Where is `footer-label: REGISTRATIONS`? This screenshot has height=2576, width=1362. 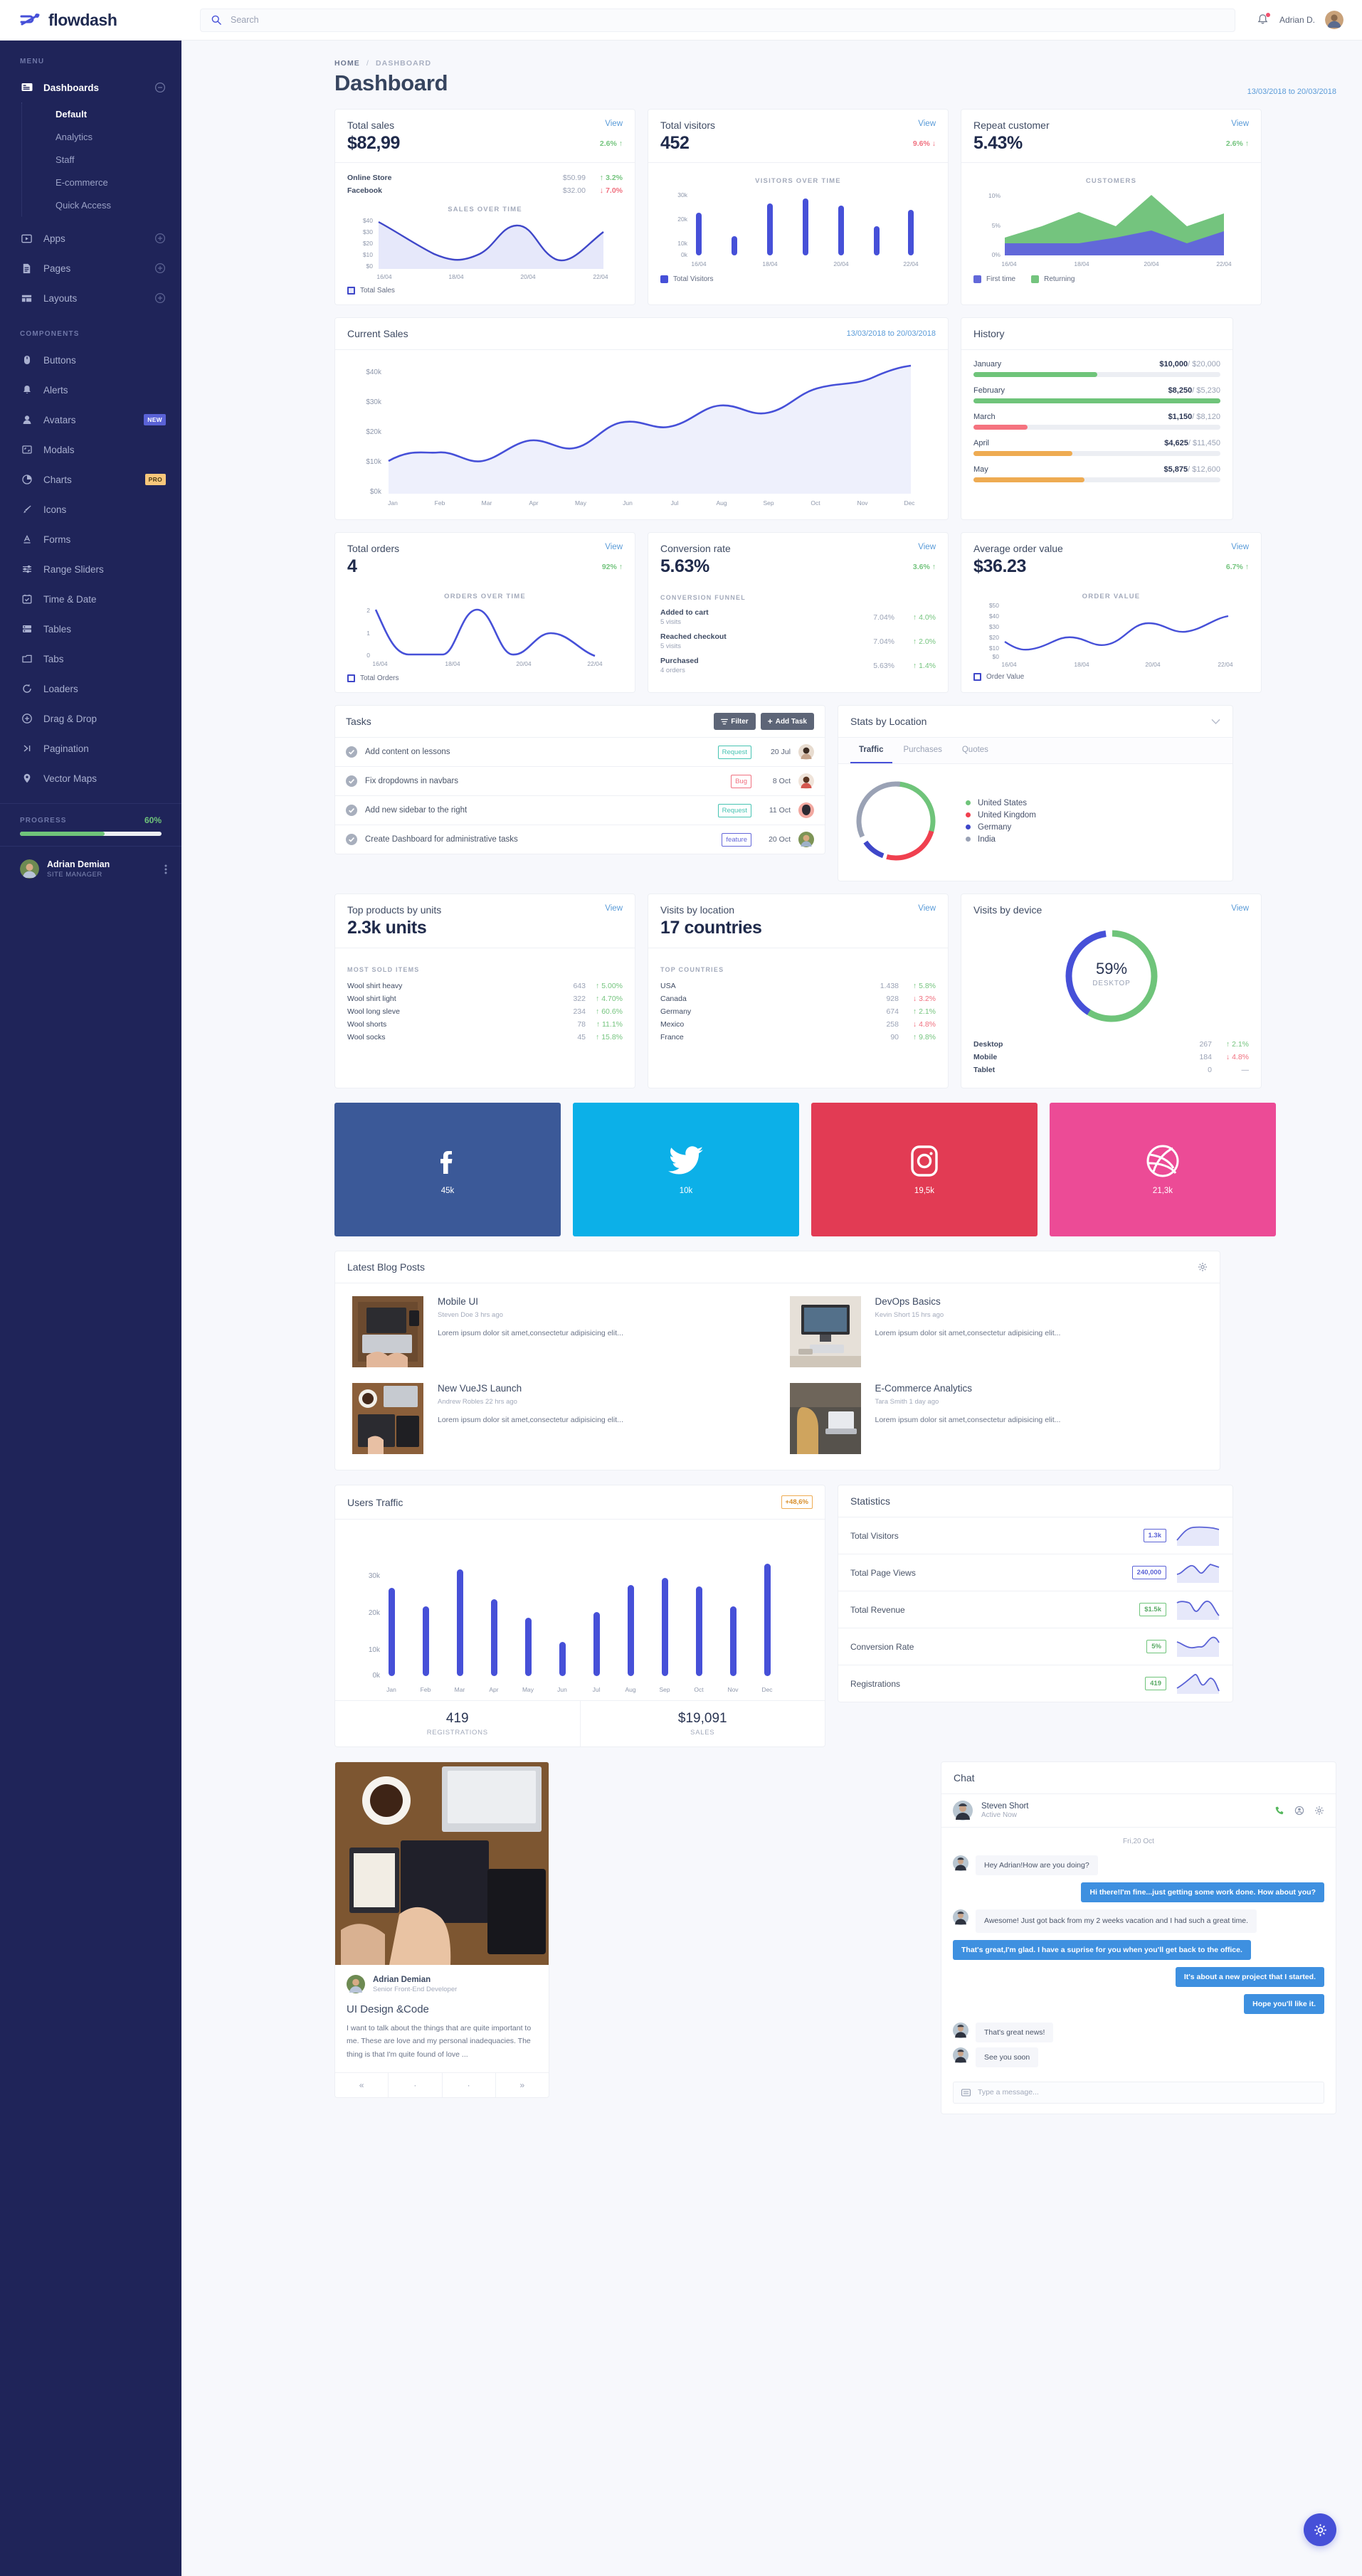 footer-label: REGISTRATIONS is located at coordinates (457, 1733).